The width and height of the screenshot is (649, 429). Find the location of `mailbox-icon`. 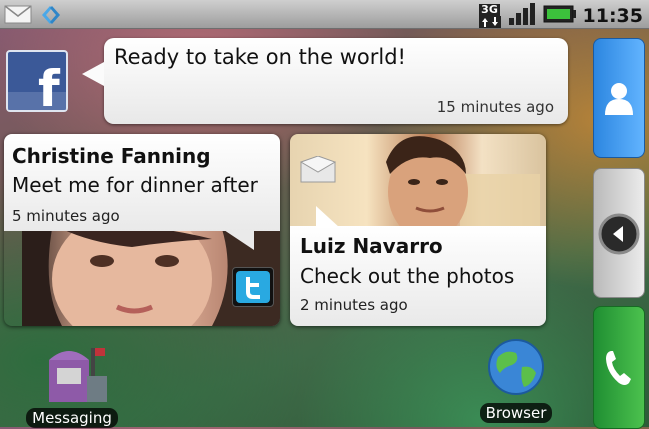

mailbox-icon is located at coordinates (72, 374).